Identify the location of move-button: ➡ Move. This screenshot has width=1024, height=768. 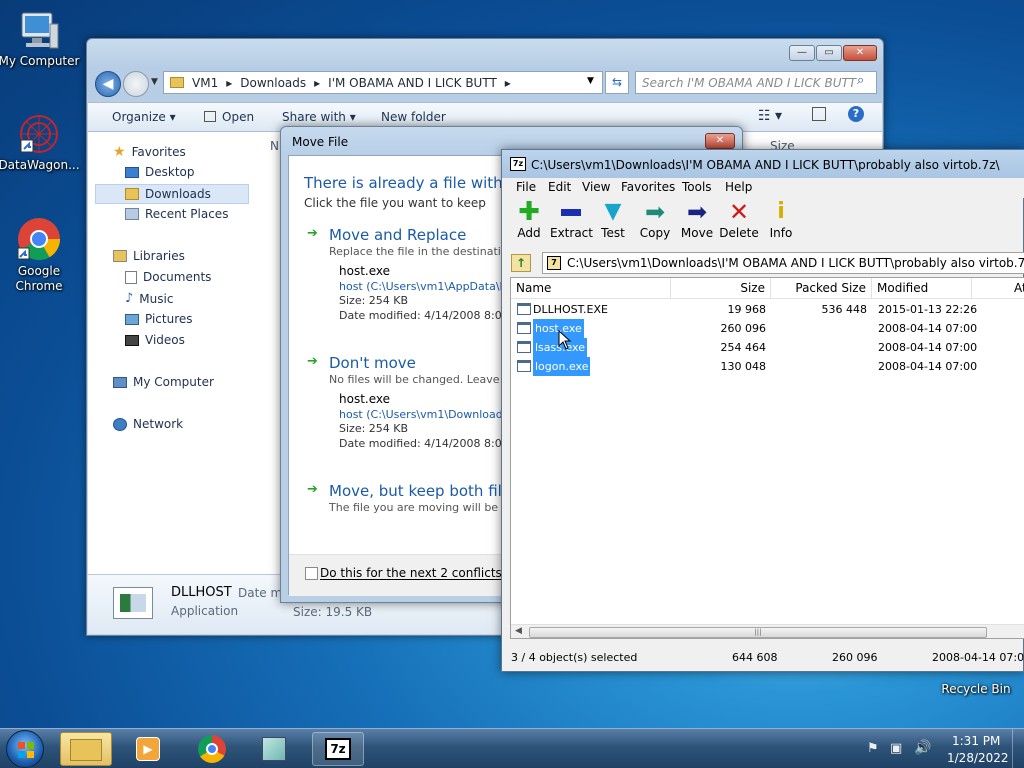
(697, 219).